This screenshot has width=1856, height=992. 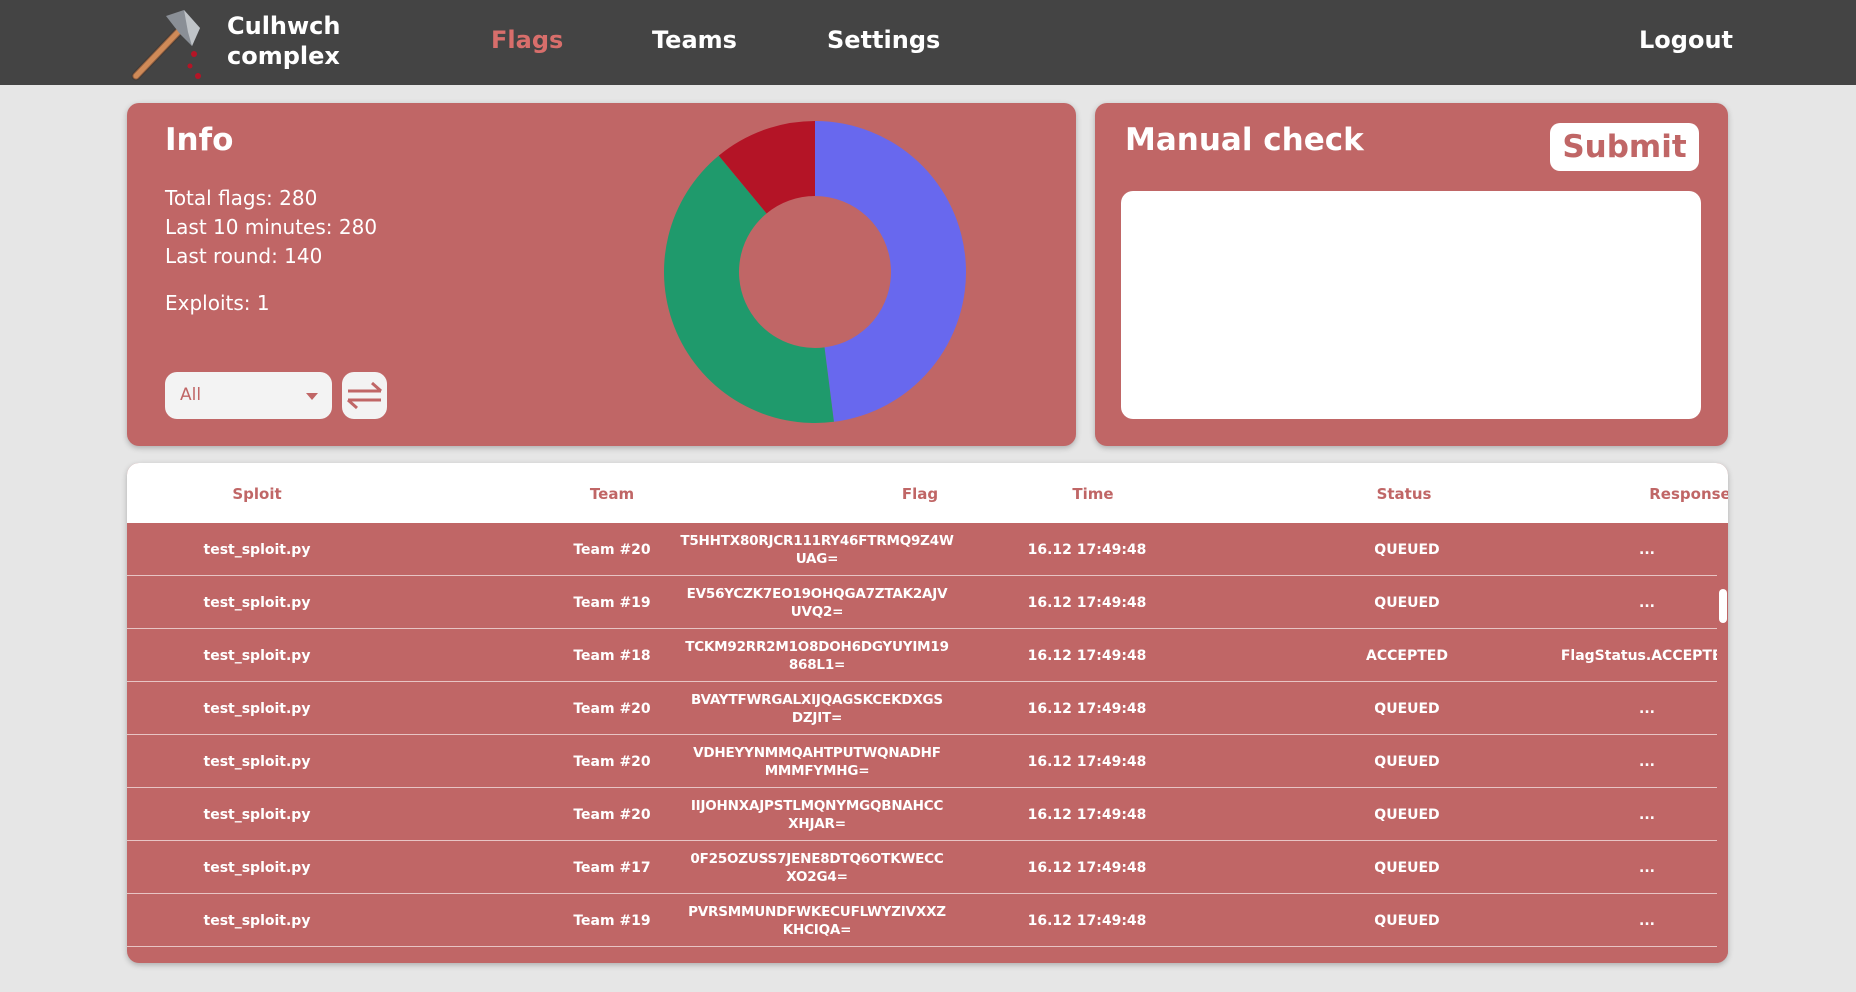 I want to click on nav-teams: Teams, so click(x=694, y=40).